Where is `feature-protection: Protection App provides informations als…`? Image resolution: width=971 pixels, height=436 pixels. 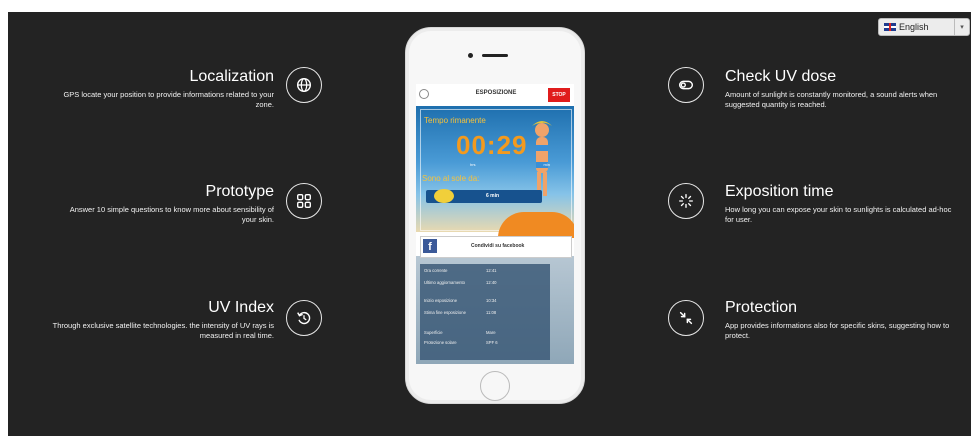 feature-protection: Protection App provides informations als… is located at coordinates (840, 319).